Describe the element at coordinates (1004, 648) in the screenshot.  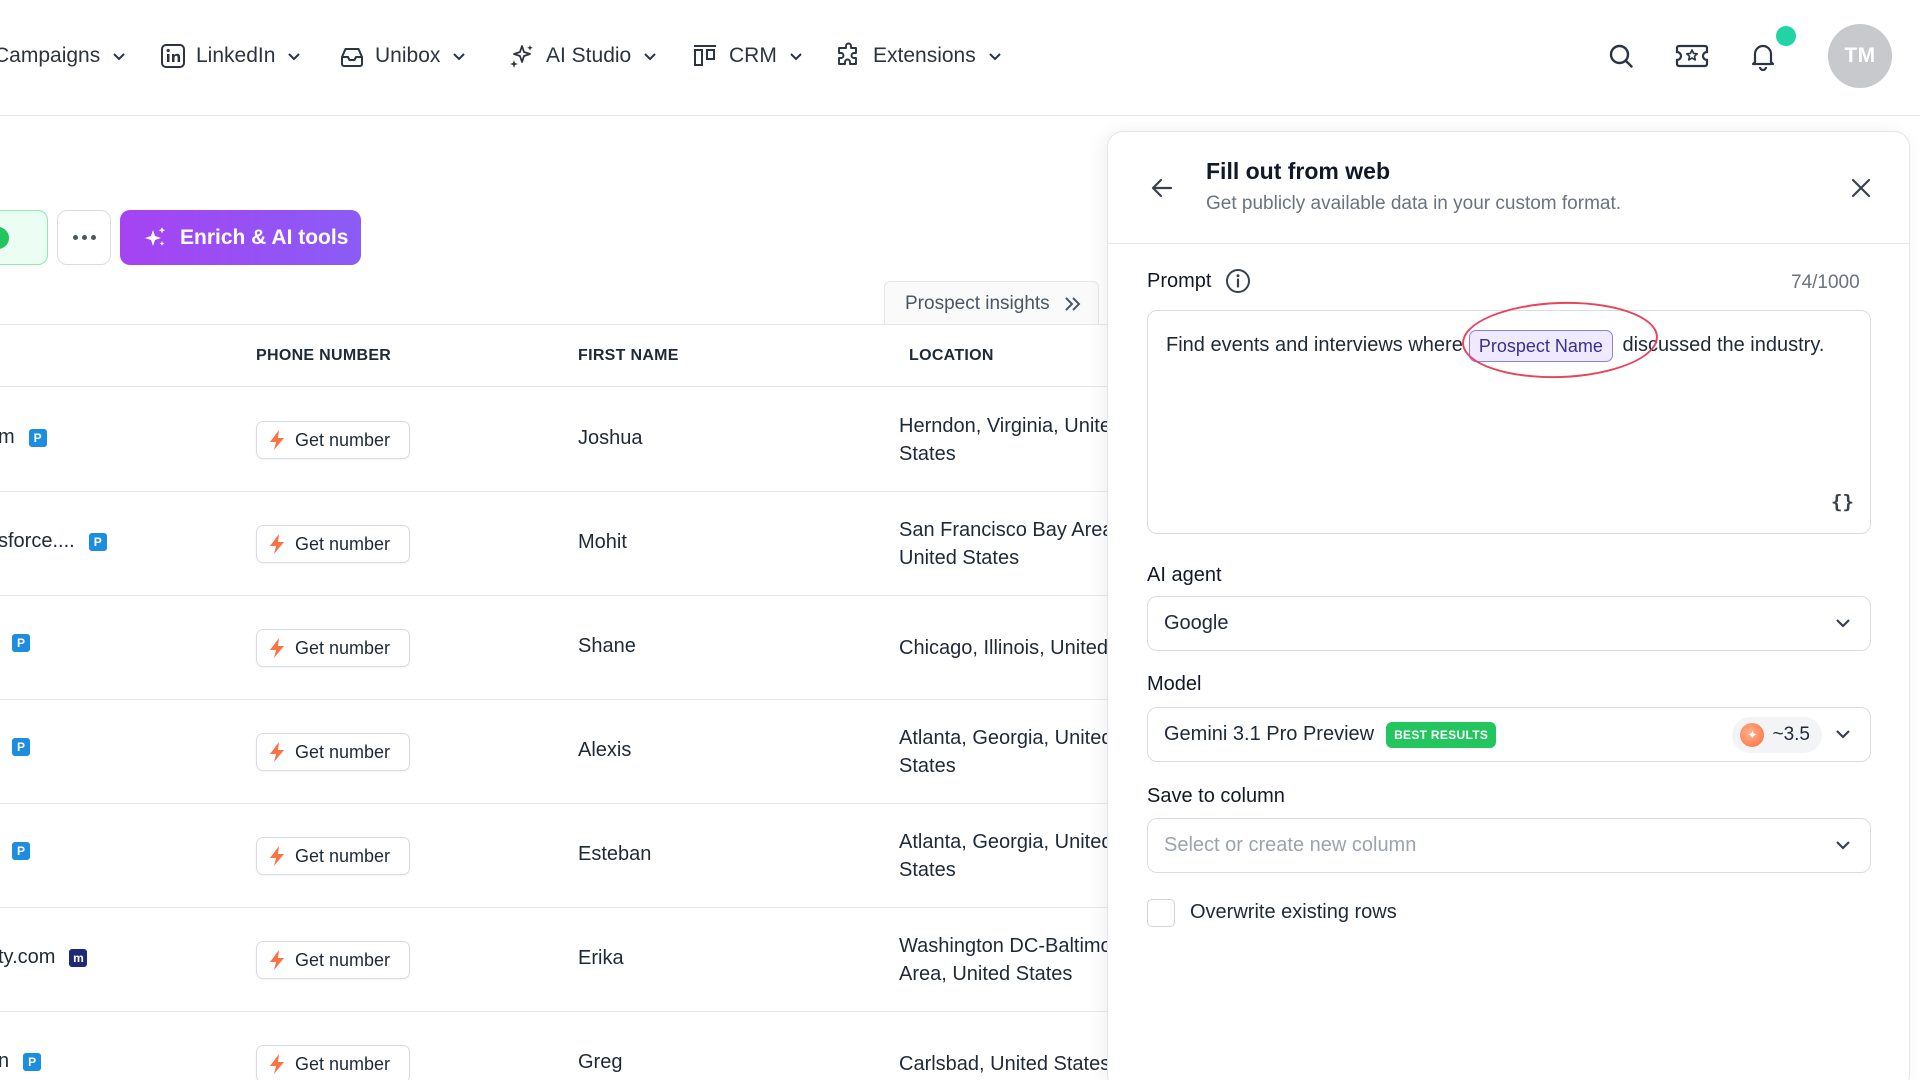
I see `location-cell: Chicago, Illinois, United States` at that location.